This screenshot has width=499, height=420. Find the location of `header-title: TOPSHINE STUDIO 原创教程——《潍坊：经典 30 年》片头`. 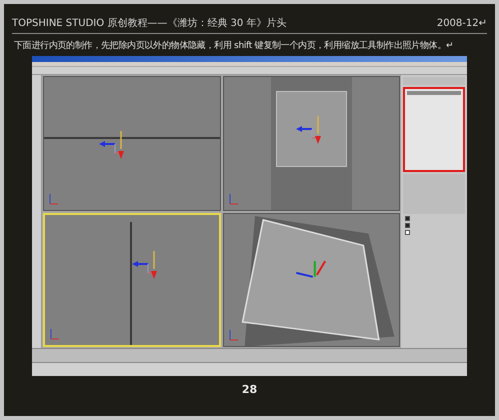

header-title: TOPSHINE STUDIO 原创教程——《潍坊：经典 30 年》片头 is located at coordinates (149, 23).